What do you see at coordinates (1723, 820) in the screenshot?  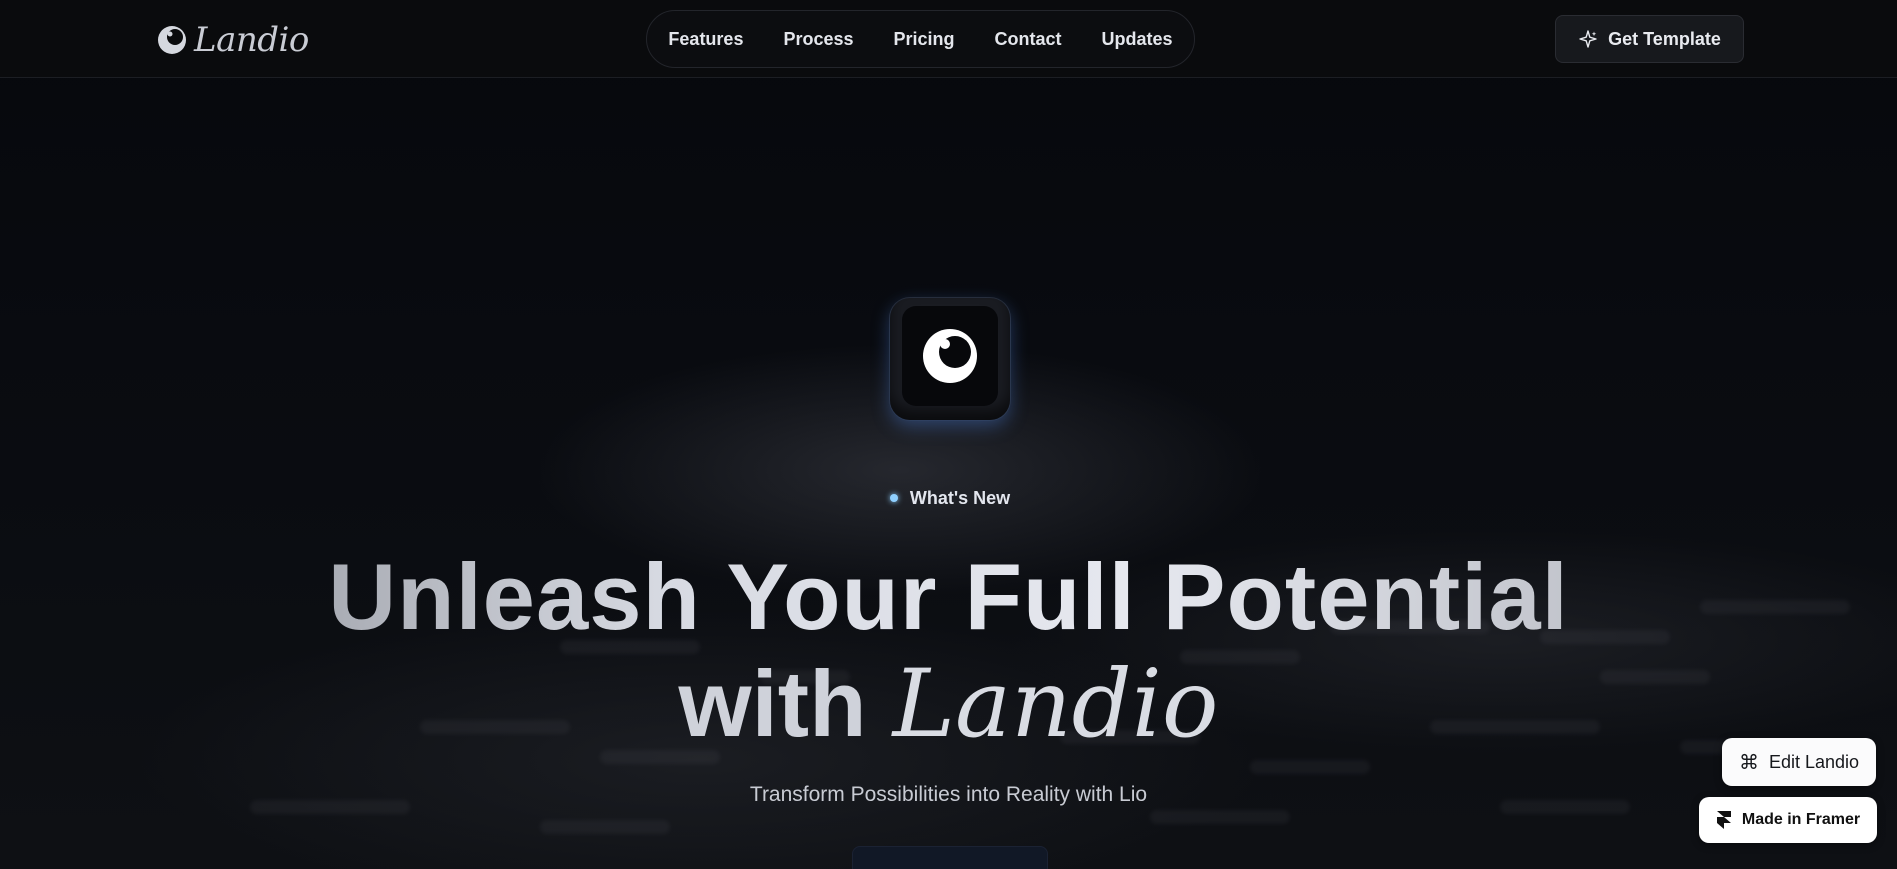 I see `framer-icon` at bounding box center [1723, 820].